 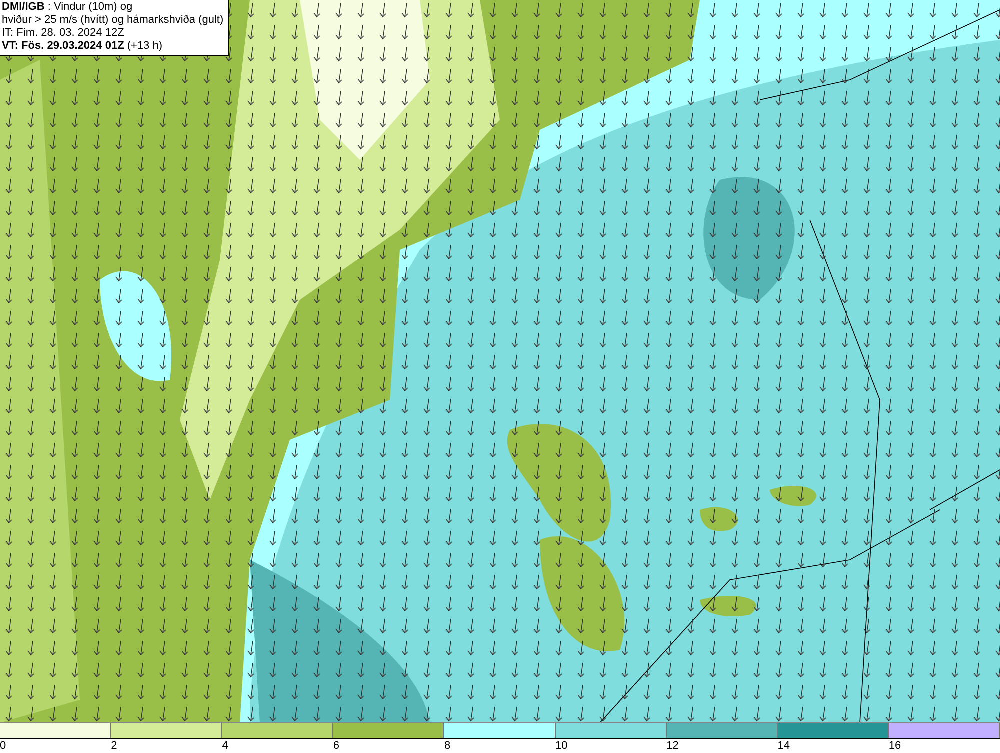 What do you see at coordinates (225, 746) in the screenshot?
I see `legend-label: 4` at bounding box center [225, 746].